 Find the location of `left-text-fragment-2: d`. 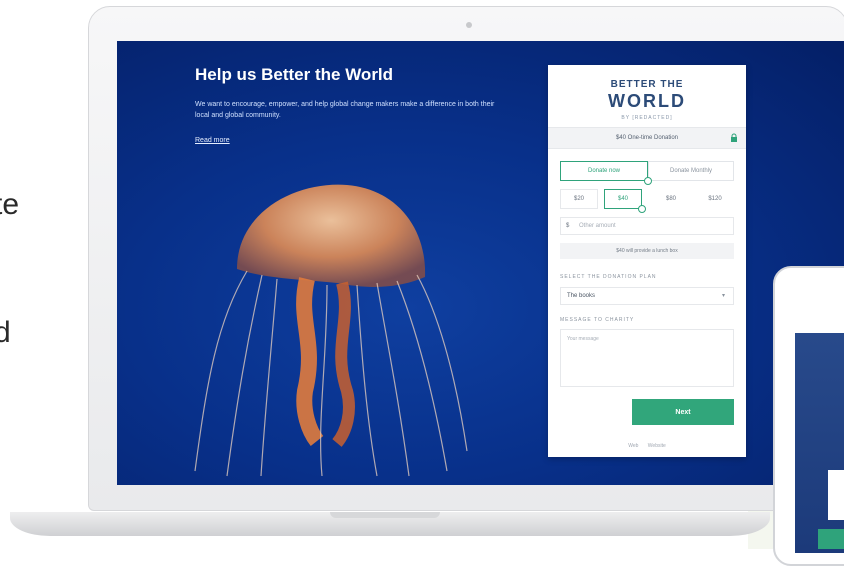

left-text-fragment-2: d is located at coordinates (5, 332).